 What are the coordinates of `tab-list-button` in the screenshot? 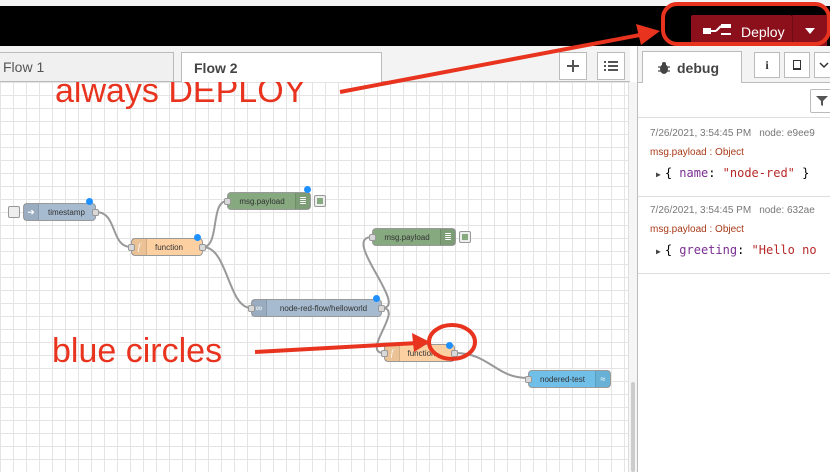 It's located at (611, 66).